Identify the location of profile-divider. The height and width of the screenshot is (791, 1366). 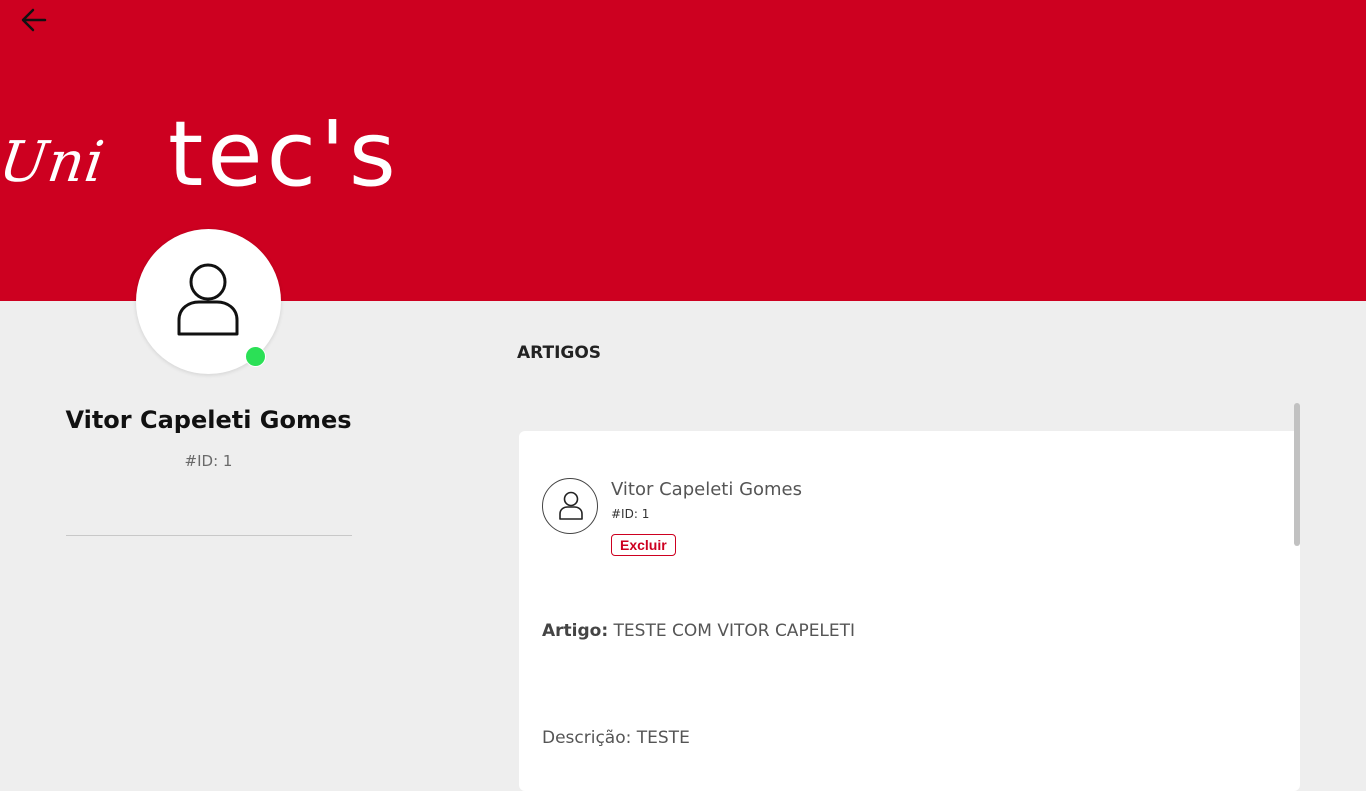
(209, 535).